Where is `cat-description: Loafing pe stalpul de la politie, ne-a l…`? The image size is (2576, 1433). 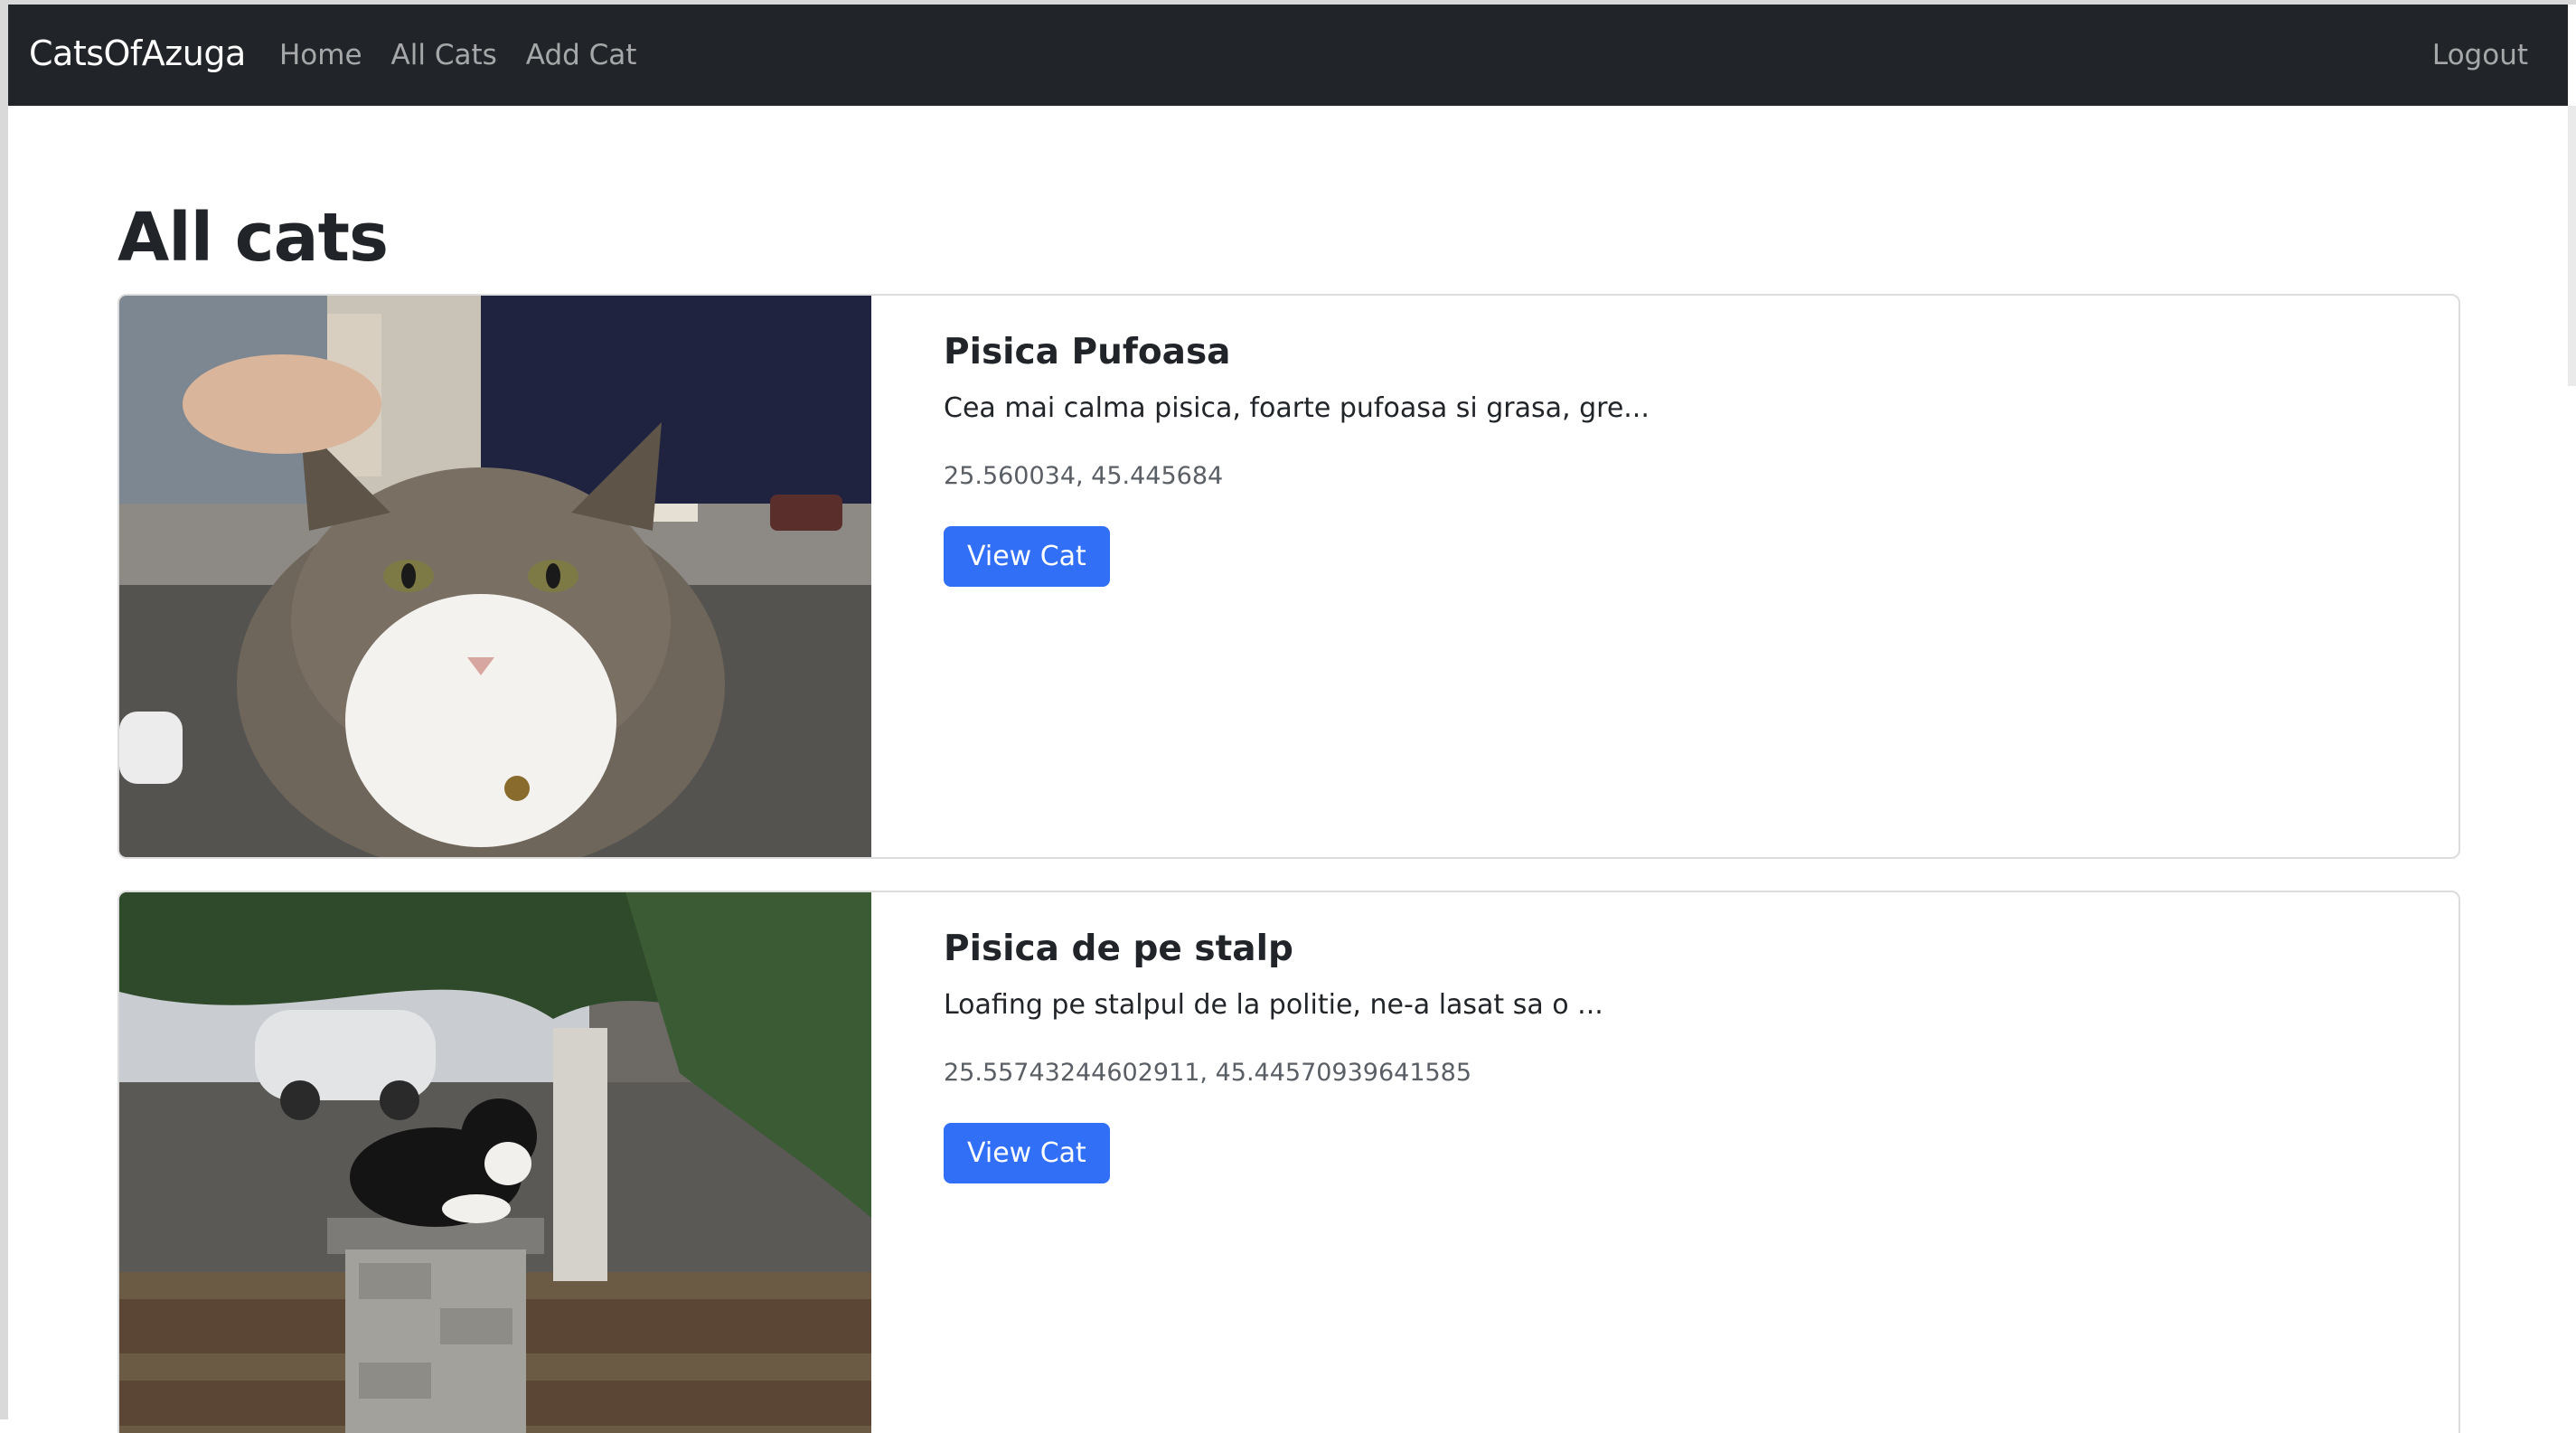 cat-description: Loafing pe stalpul de la politie, ne-a l… is located at coordinates (1274, 1005).